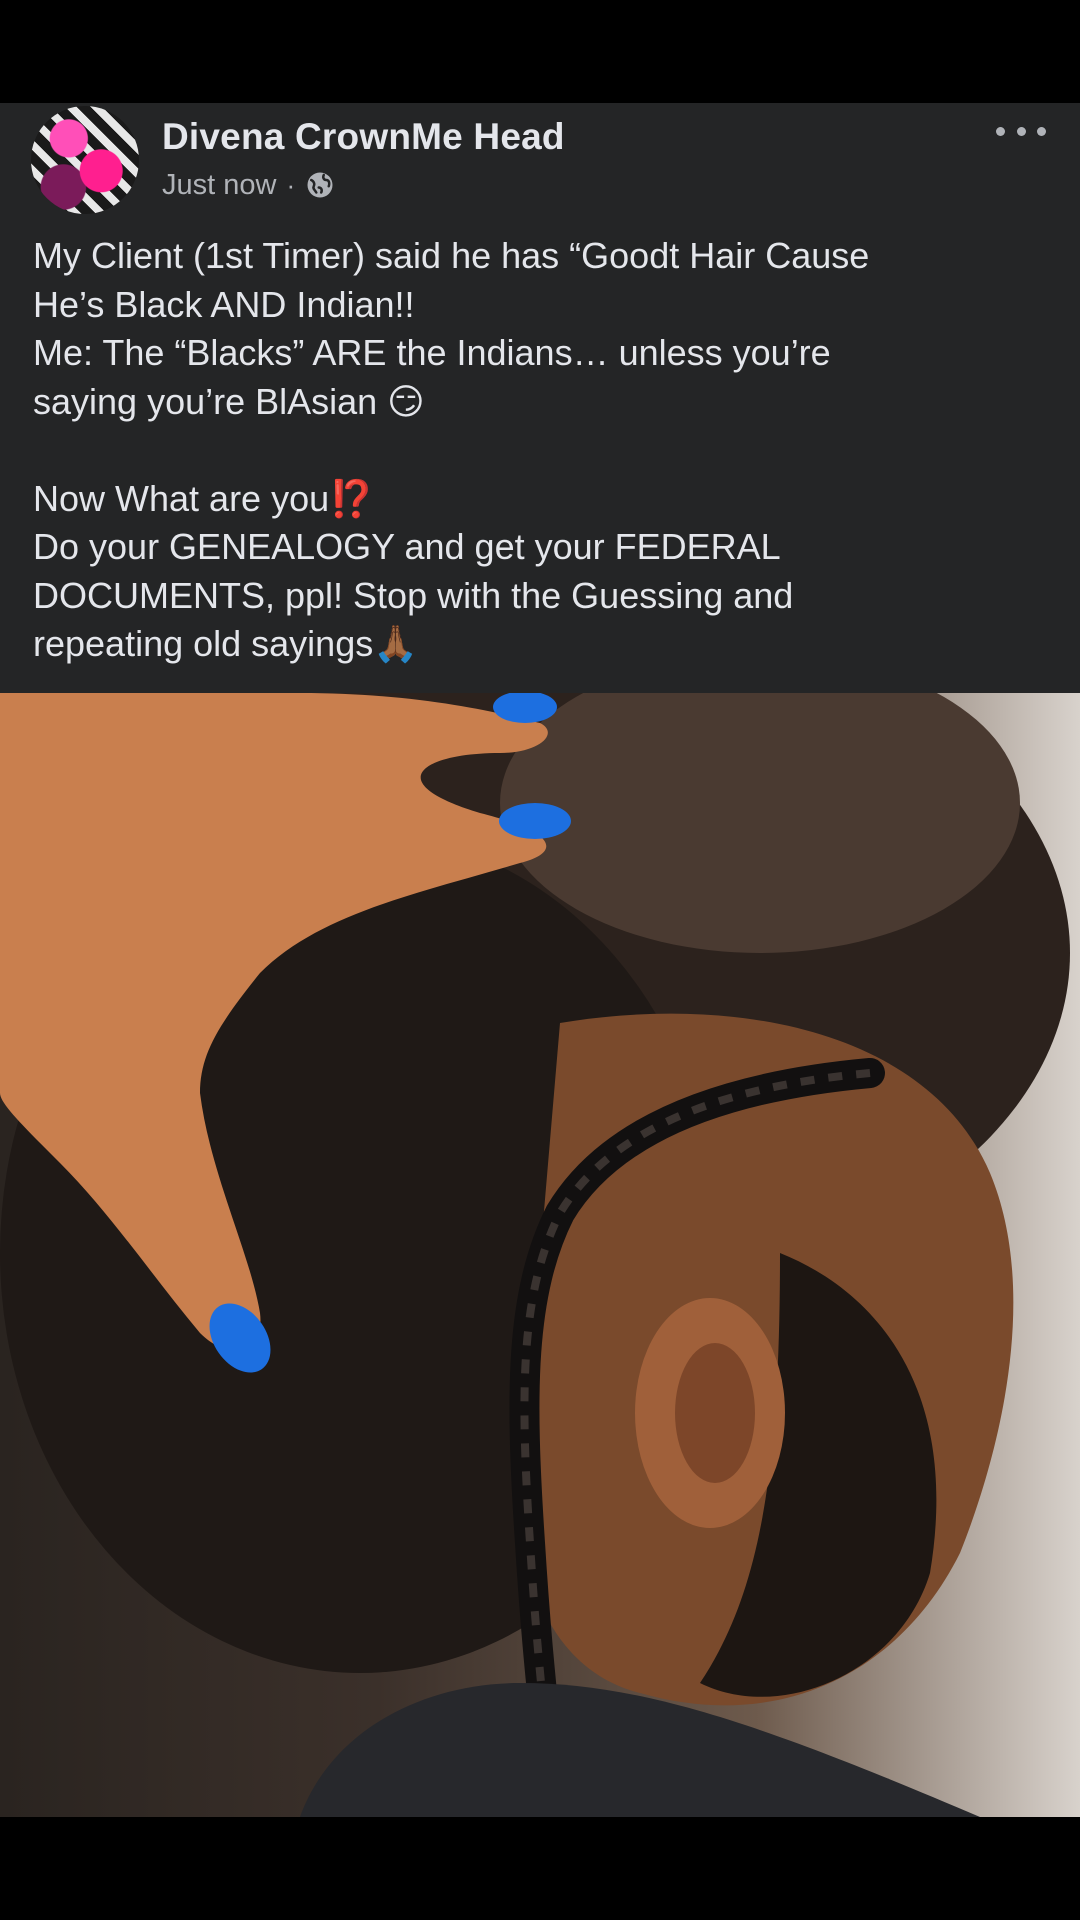  What do you see at coordinates (535, 821) in the screenshot?
I see `nail` at bounding box center [535, 821].